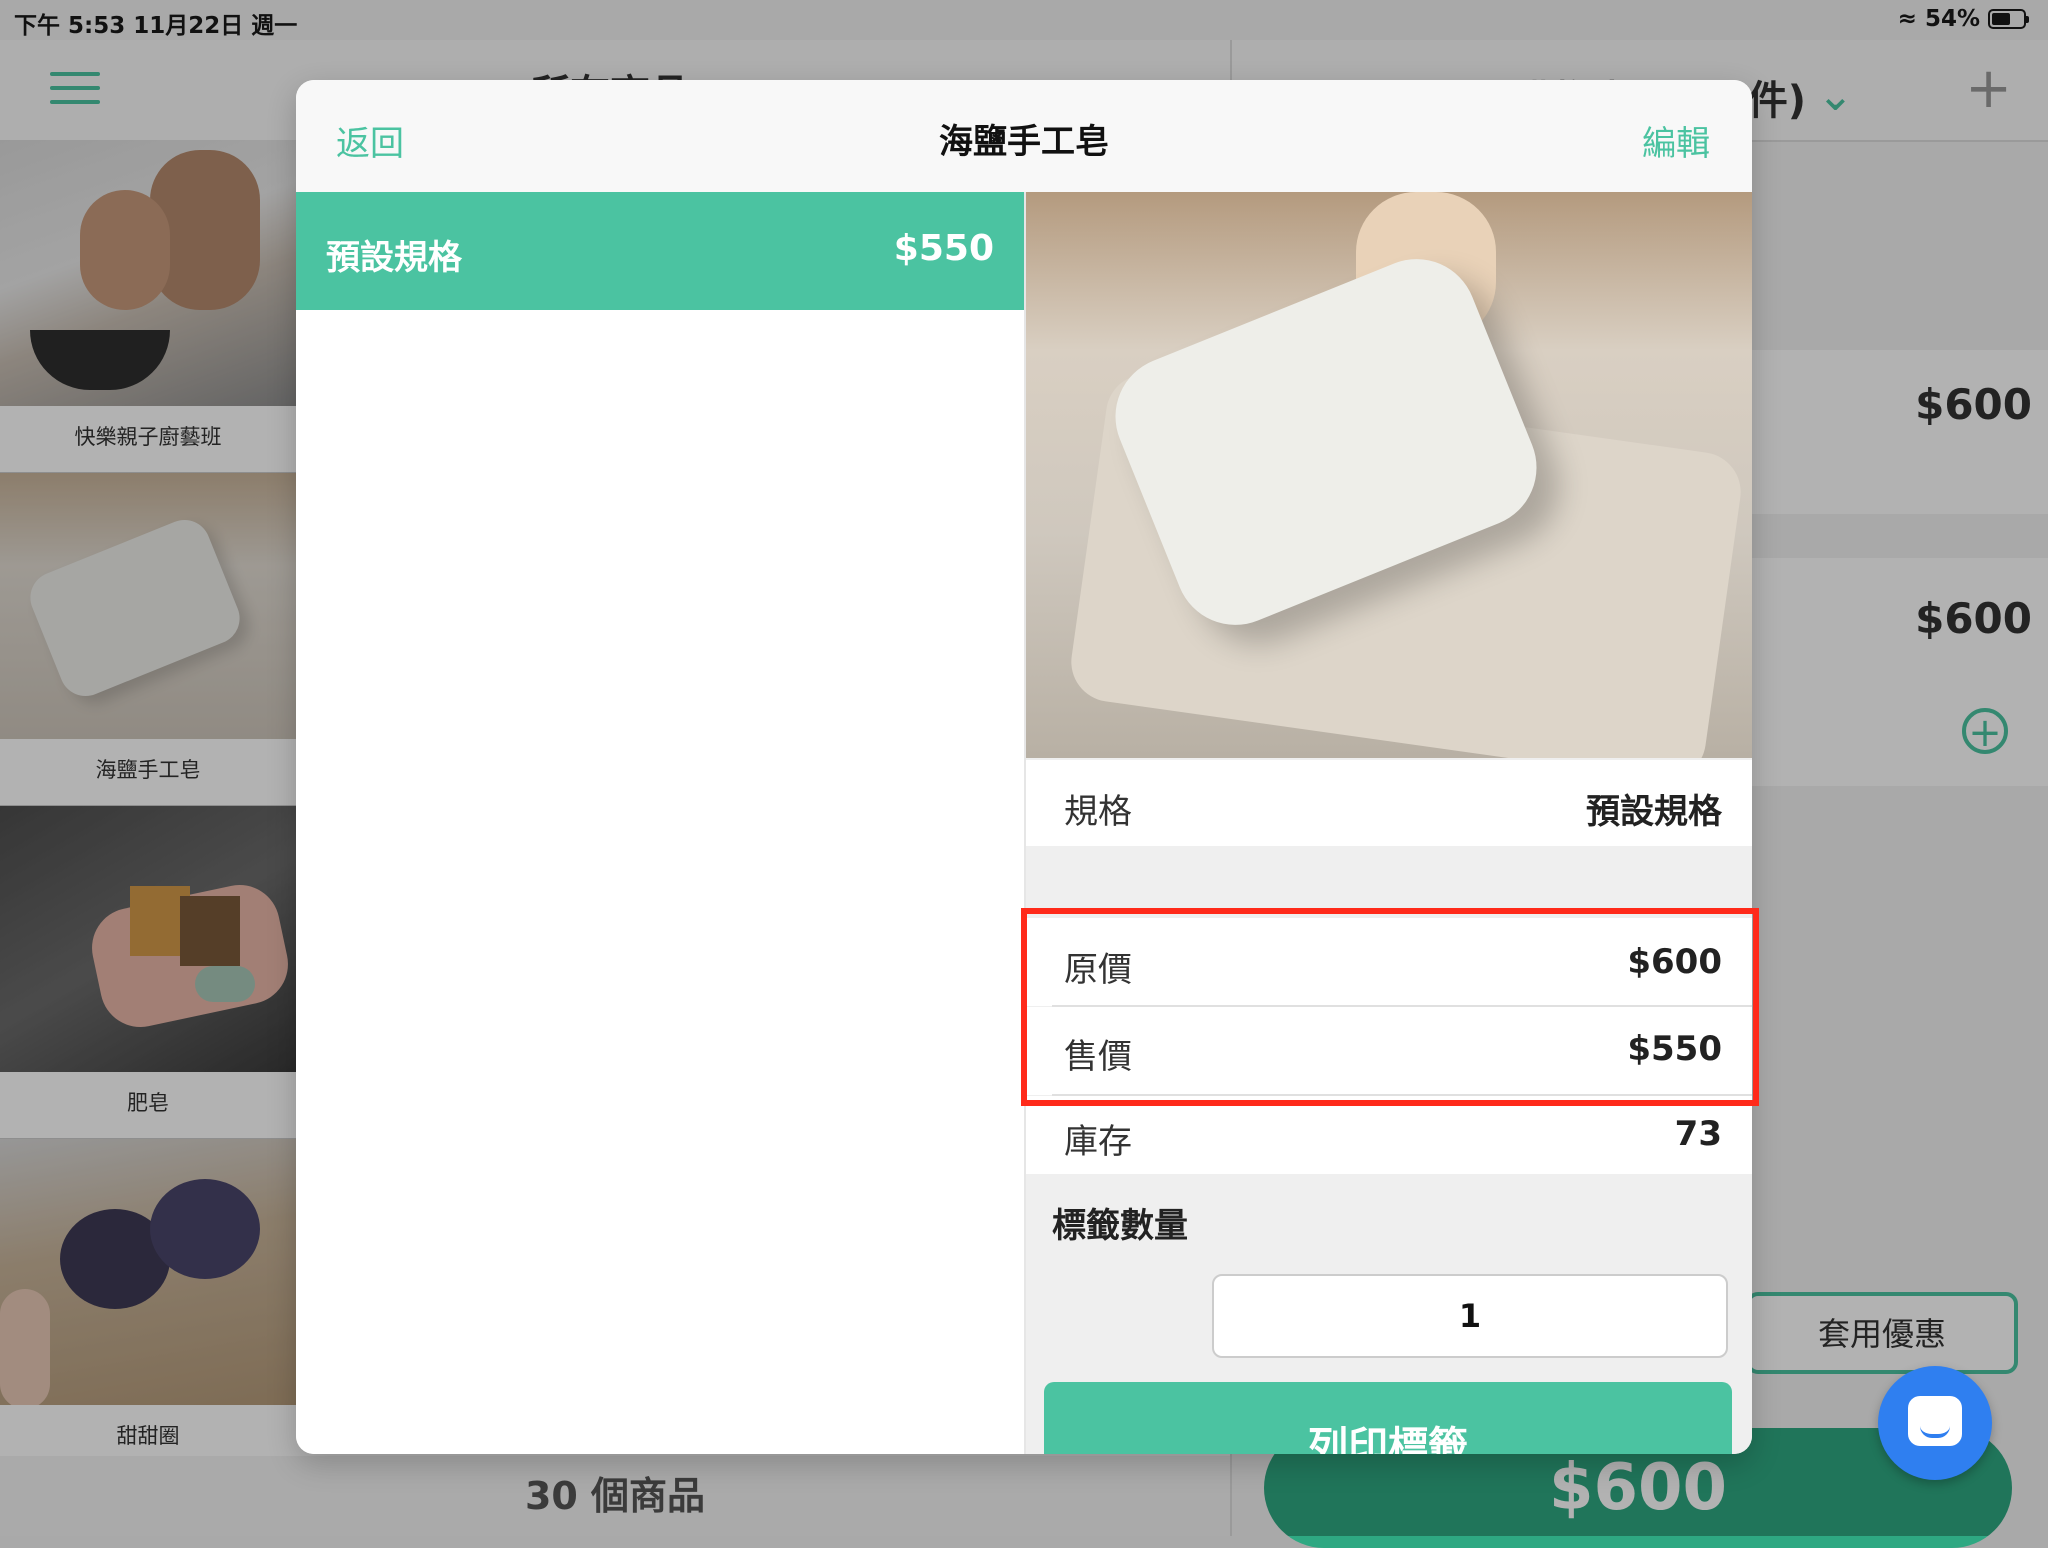 The height and width of the screenshot is (1548, 2048). I want to click on chat-icon, so click(1935, 1423).